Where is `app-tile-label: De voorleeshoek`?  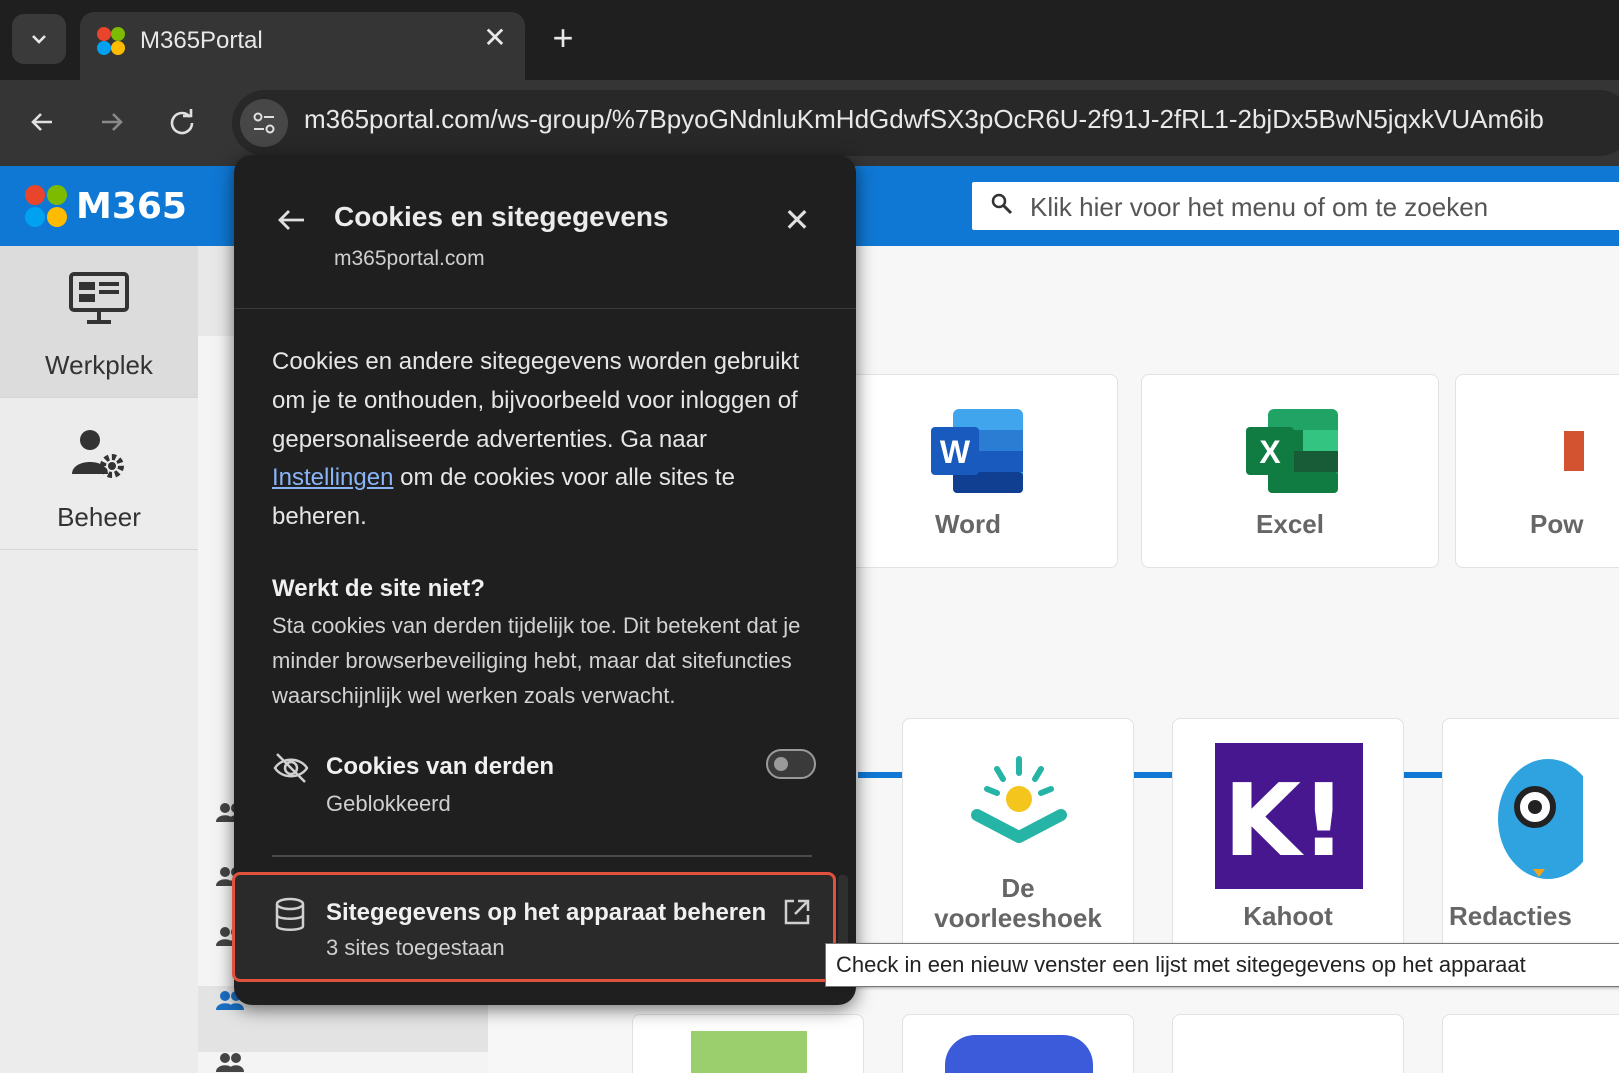 app-tile-label: De voorleeshoek is located at coordinates (1018, 903).